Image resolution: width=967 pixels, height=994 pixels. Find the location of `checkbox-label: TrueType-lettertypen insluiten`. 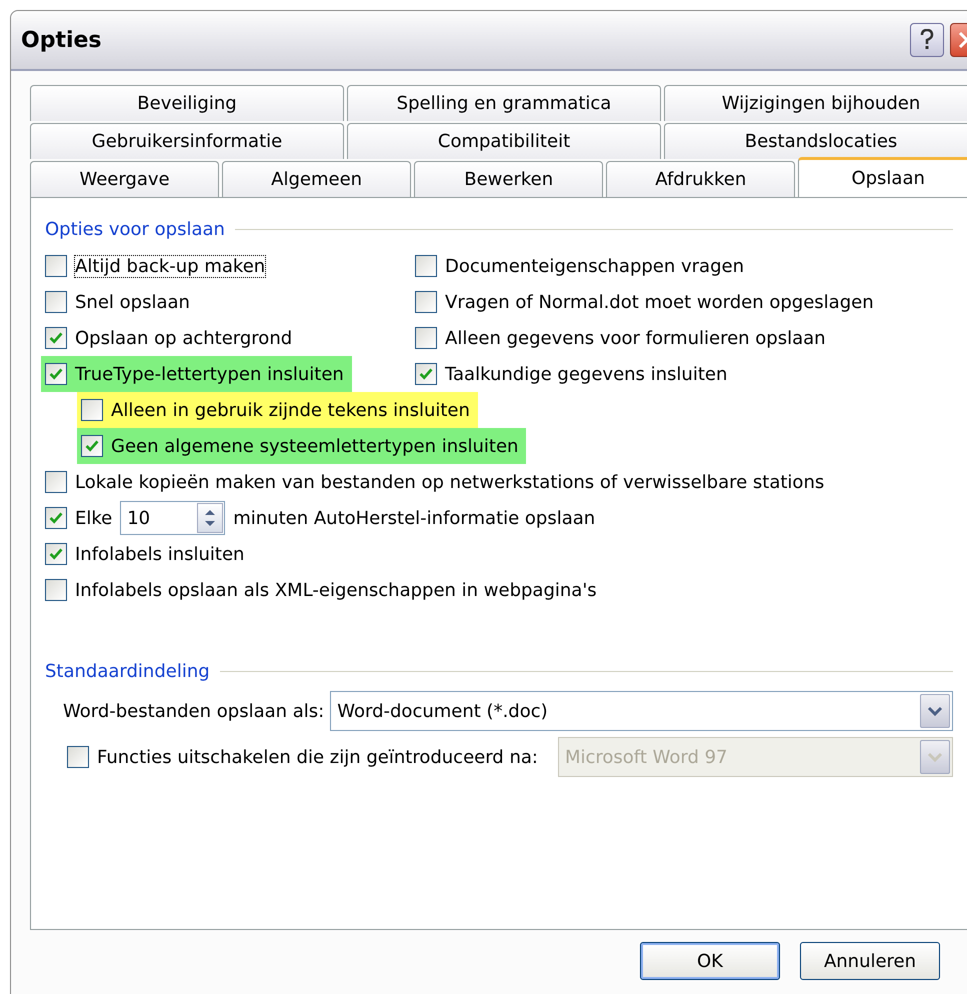

checkbox-label: TrueType-lettertypen insluiten is located at coordinates (209, 374).